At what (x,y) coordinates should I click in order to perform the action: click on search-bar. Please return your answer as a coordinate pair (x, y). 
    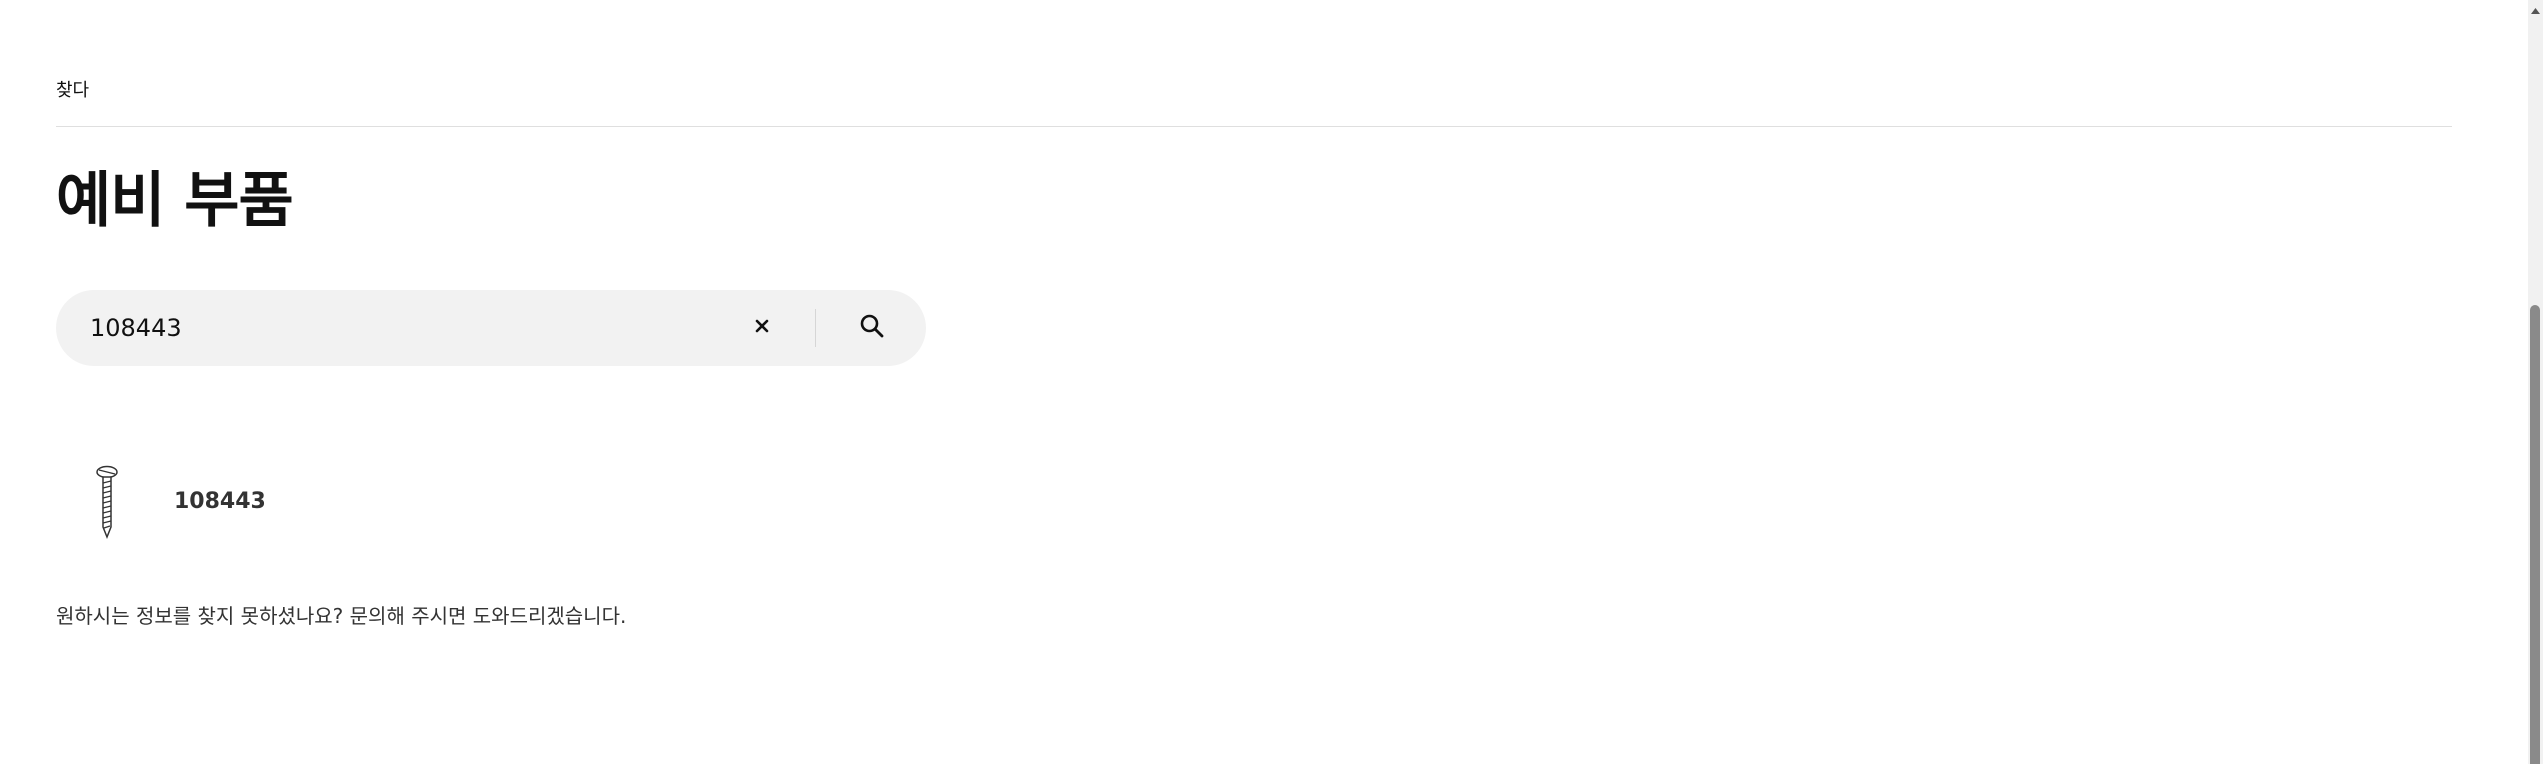
    Looking at the image, I should click on (491, 328).